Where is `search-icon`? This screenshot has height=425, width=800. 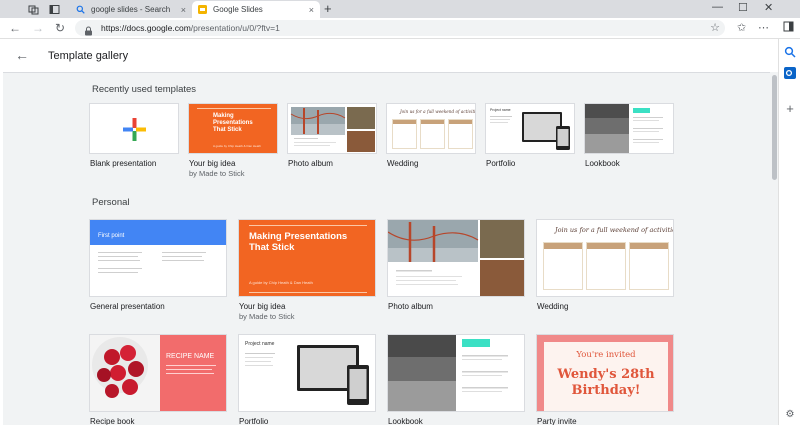
search-icon is located at coordinates (790, 52).